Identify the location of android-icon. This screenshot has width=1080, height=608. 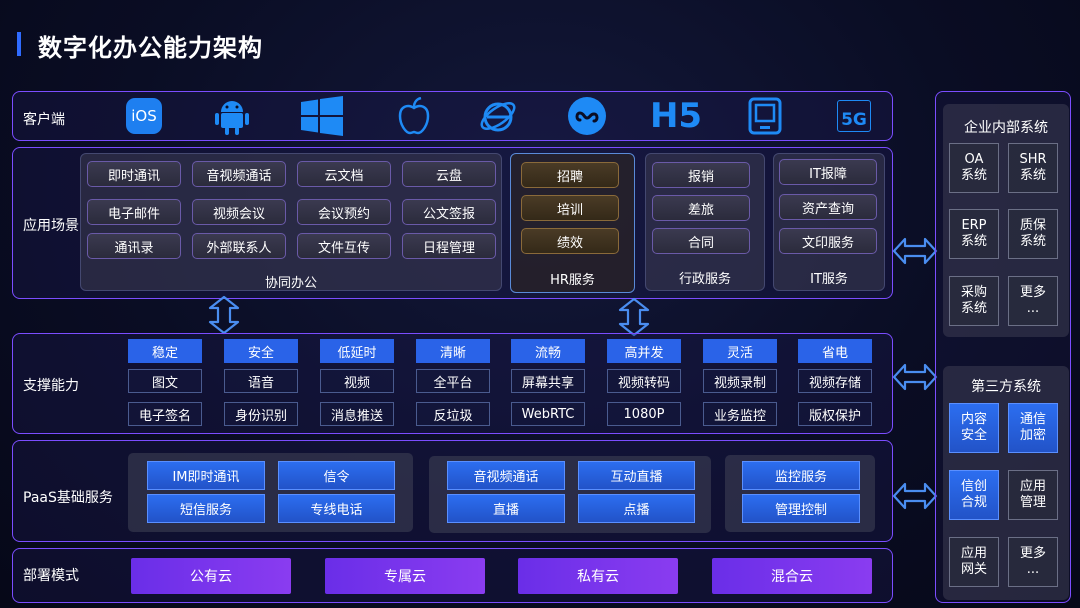
(232, 116).